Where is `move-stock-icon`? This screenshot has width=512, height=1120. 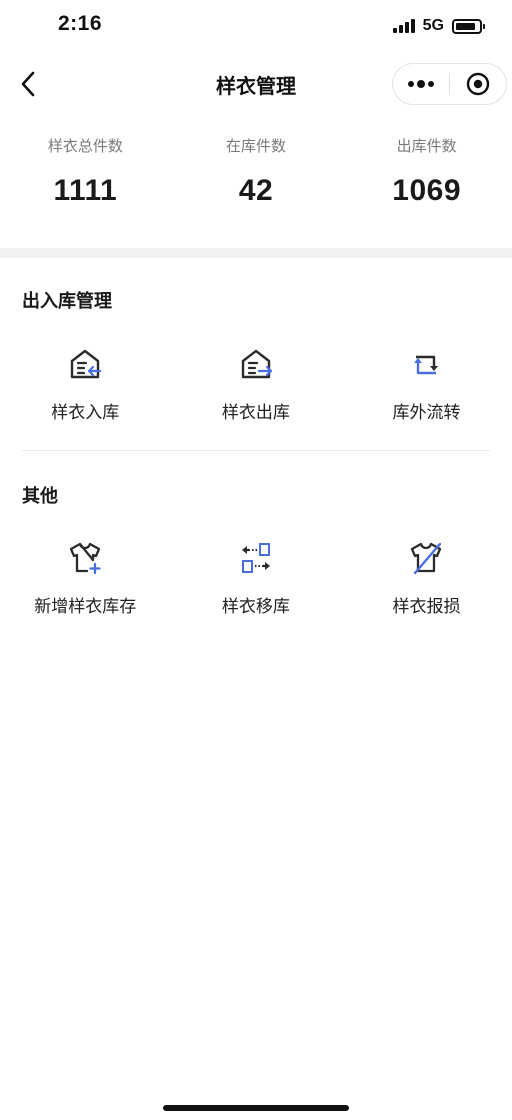 move-stock-icon is located at coordinates (256, 558).